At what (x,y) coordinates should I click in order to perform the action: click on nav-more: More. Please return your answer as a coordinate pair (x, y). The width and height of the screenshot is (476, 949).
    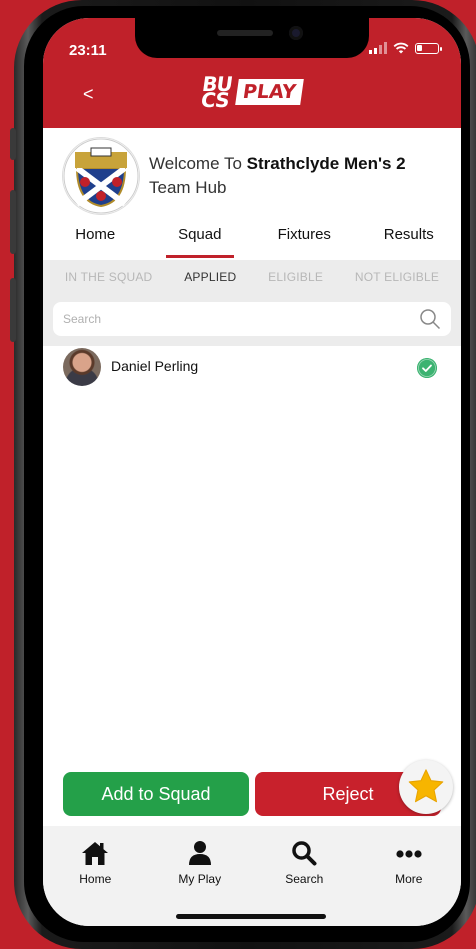
    Looking at the image, I should click on (409, 876).